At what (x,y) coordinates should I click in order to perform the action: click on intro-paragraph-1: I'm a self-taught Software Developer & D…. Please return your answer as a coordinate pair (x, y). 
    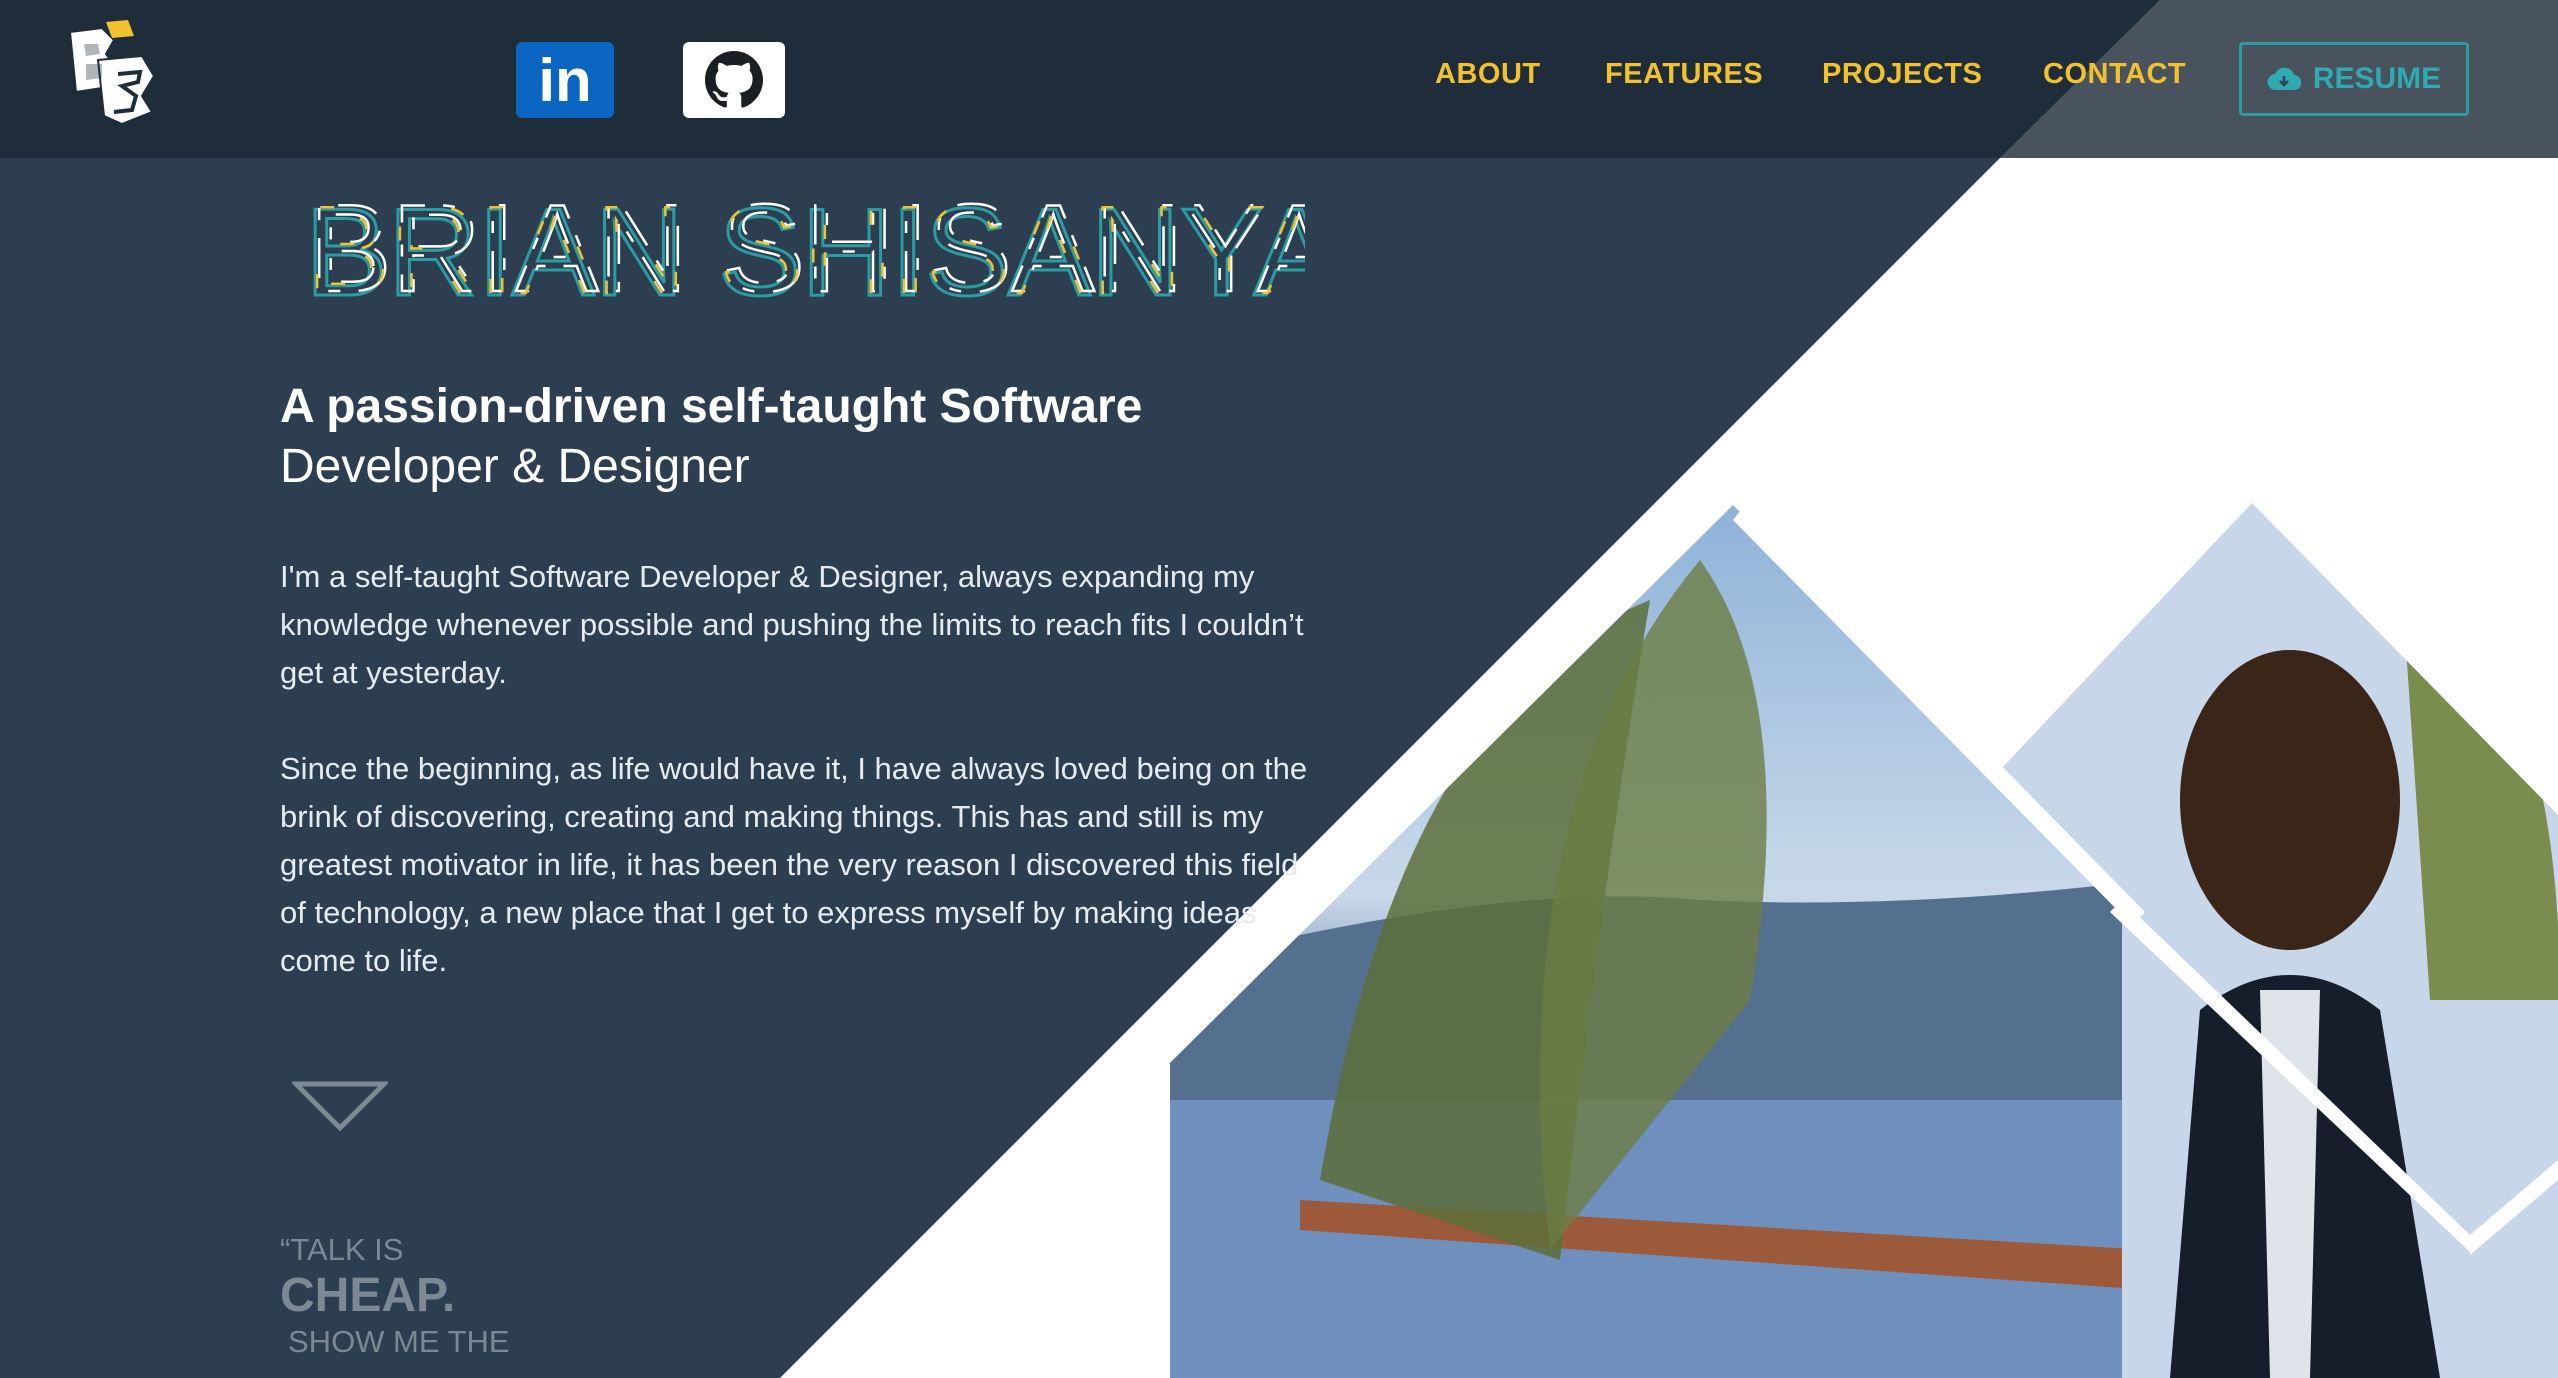
    Looking at the image, I should click on (792, 624).